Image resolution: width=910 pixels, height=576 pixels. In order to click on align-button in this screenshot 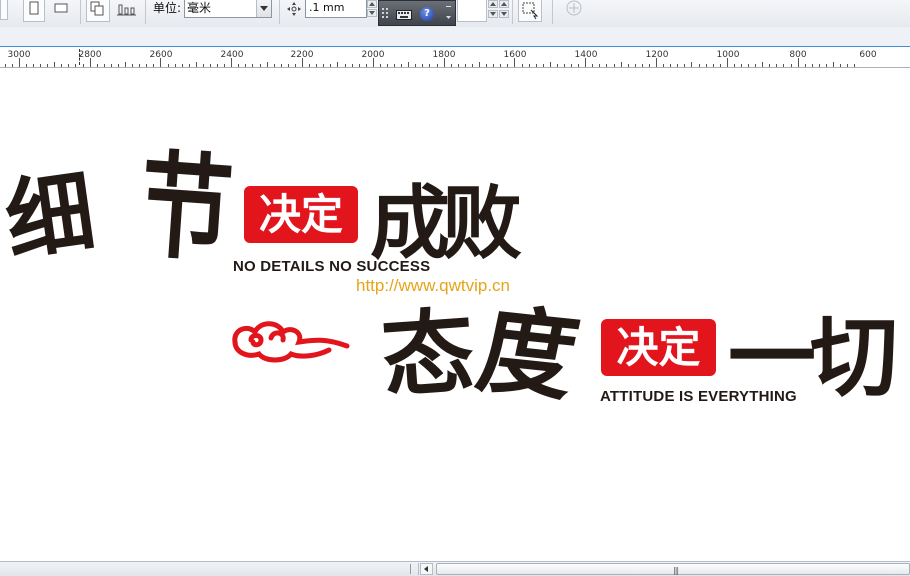, I will do `click(127, 11)`.